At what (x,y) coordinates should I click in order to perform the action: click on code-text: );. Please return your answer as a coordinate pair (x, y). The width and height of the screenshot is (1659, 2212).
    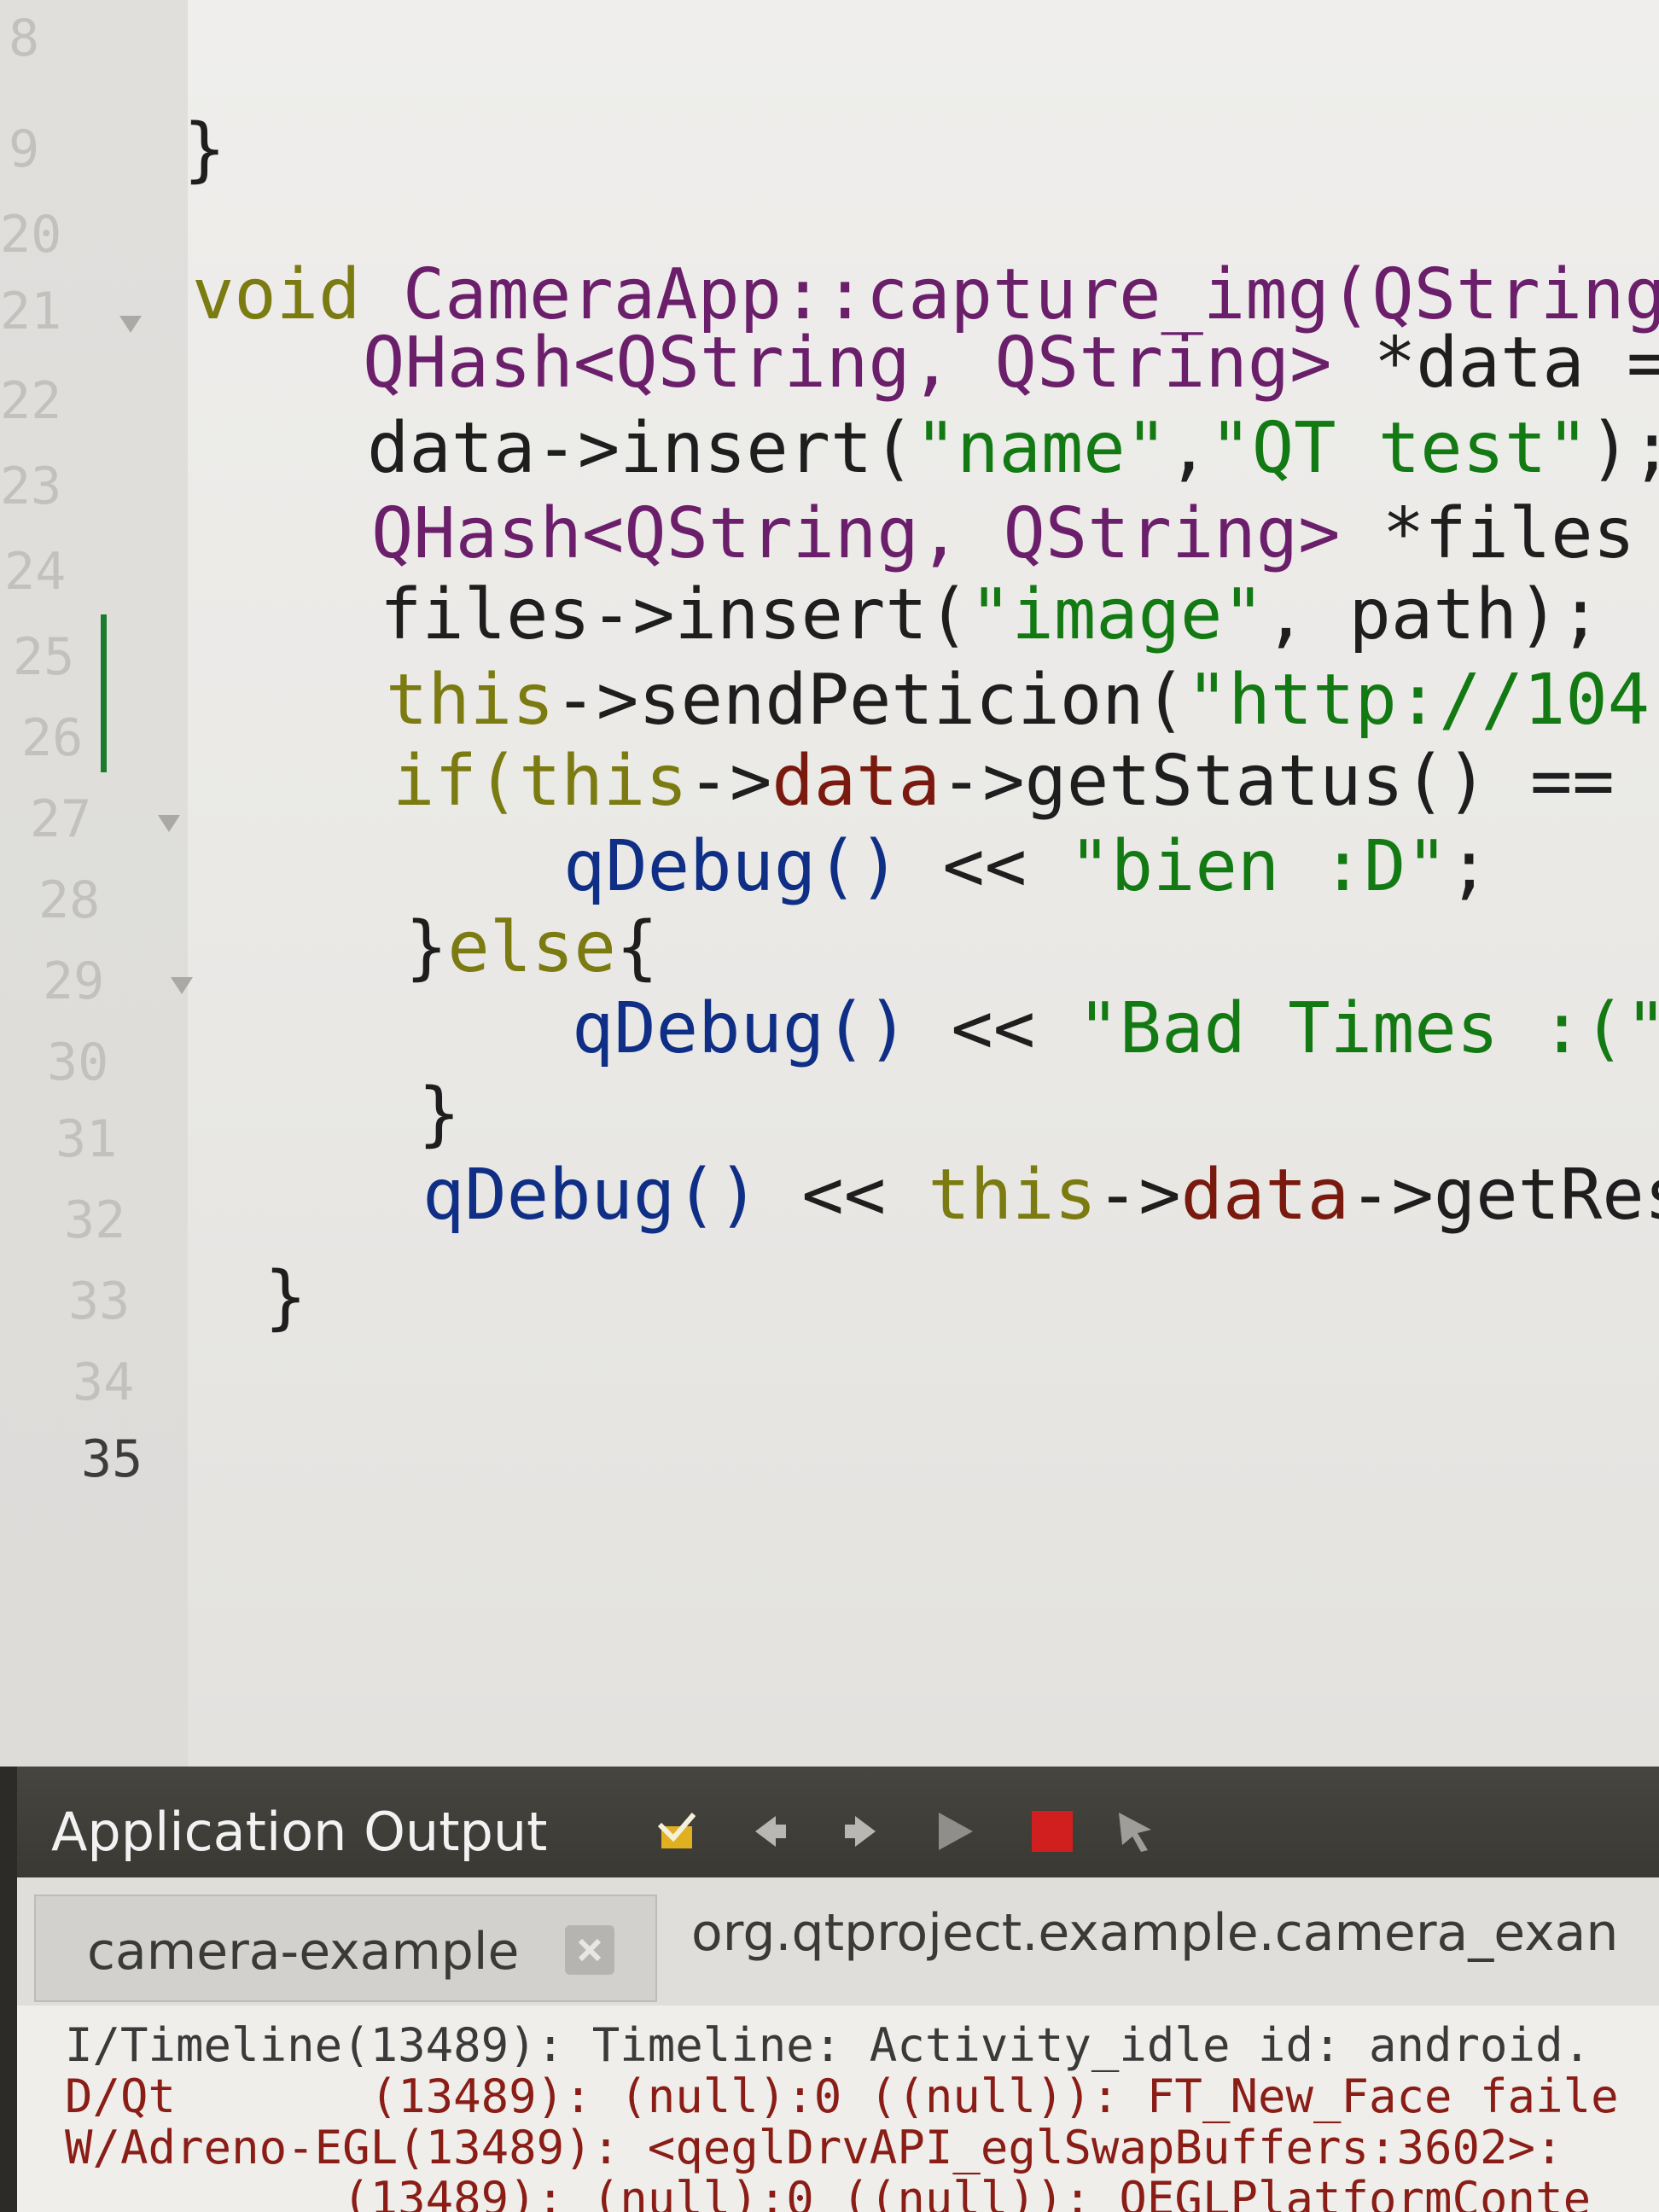
    Looking at the image, I should click on (1623, 448).